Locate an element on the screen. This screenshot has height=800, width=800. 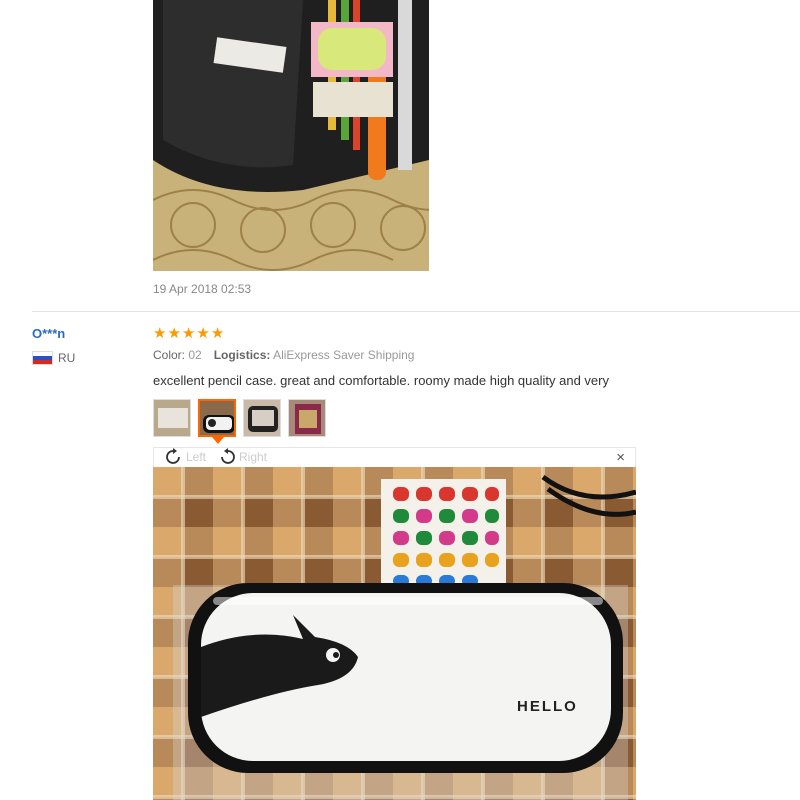
color-info: Color: 02 is located at coordinates (177, 355).